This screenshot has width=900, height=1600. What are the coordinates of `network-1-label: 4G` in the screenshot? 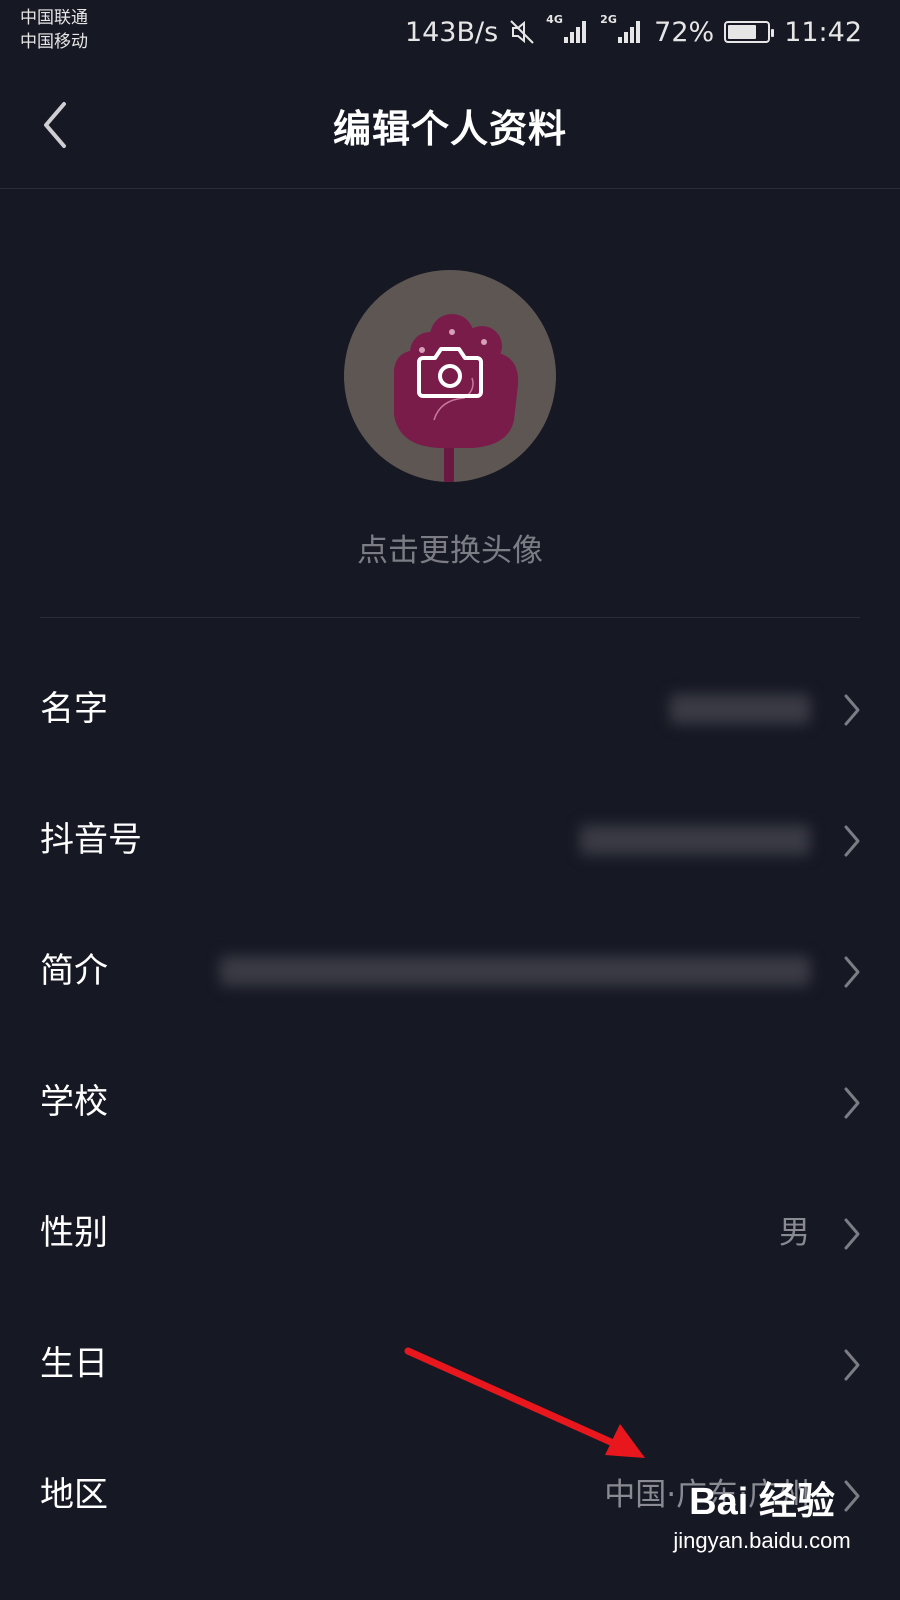 It's located at (554, 19).